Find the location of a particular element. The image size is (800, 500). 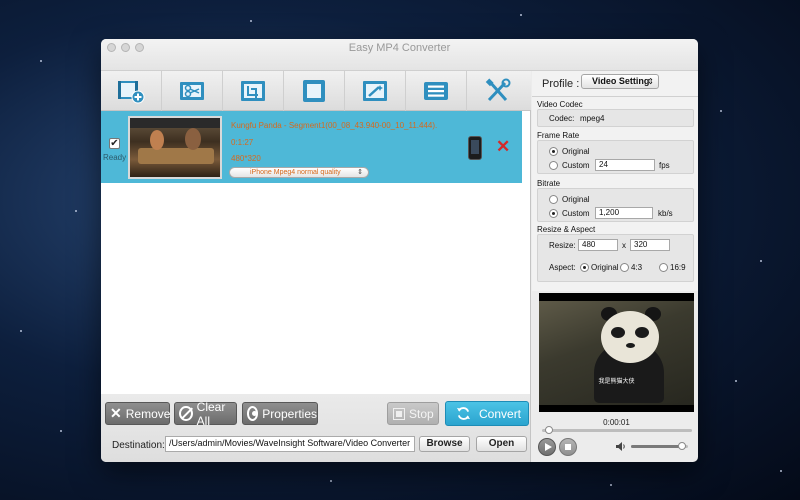

play-button is located at coordinates (547, 447).